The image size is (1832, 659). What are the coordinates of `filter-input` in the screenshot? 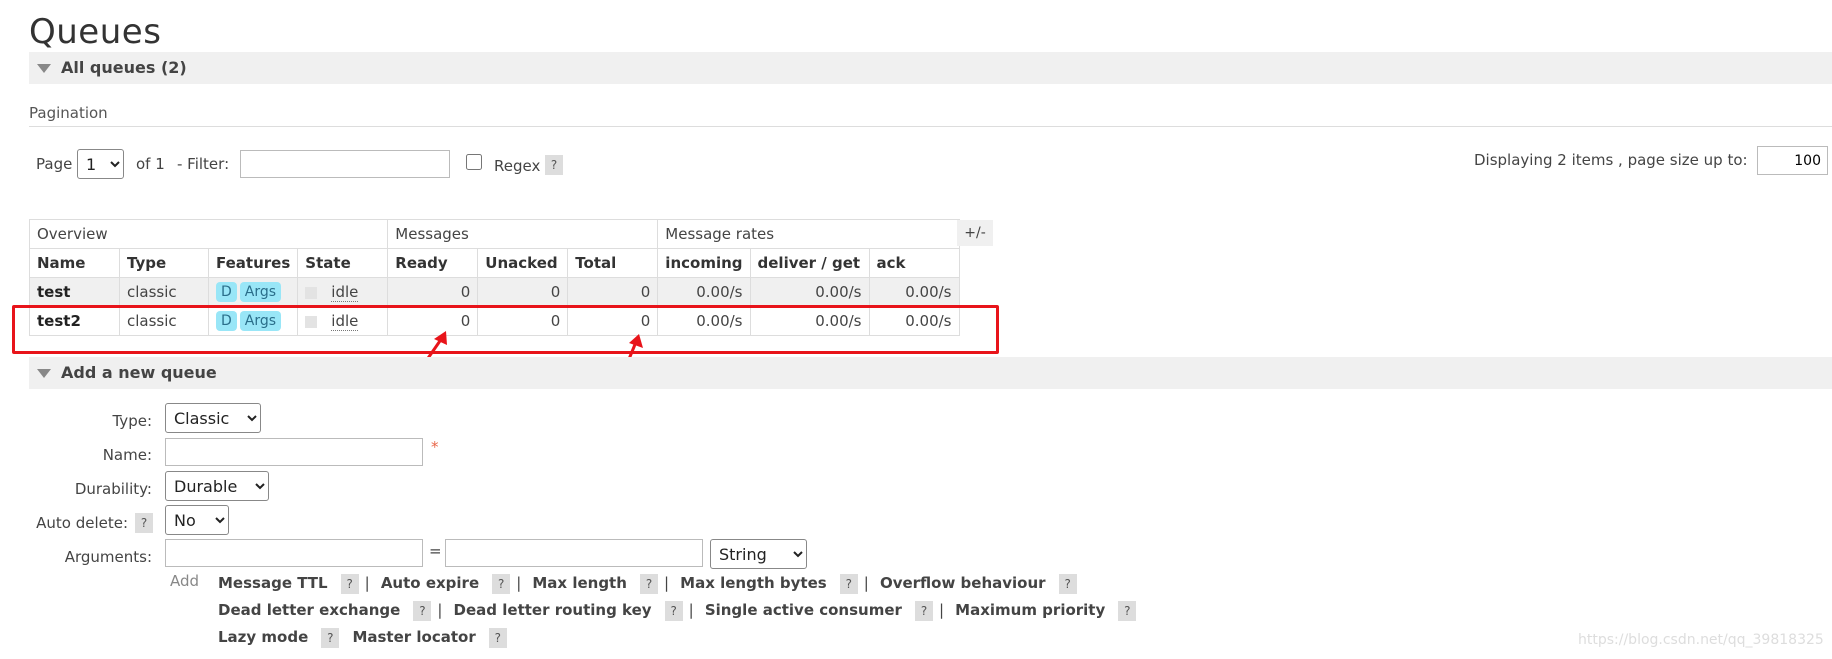 It's located at (345, 164).